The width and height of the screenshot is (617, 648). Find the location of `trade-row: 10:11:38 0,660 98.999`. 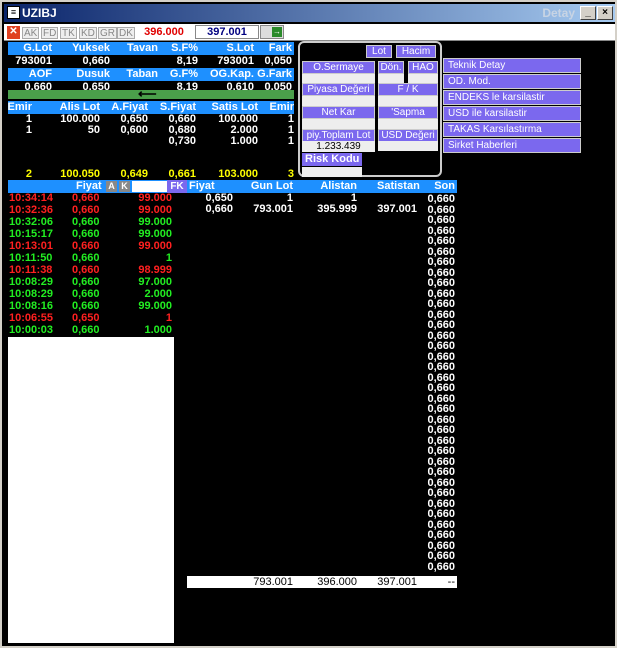

trade-row: 10:11:38 0,660 98.999 is located at coordinates (91, 270).